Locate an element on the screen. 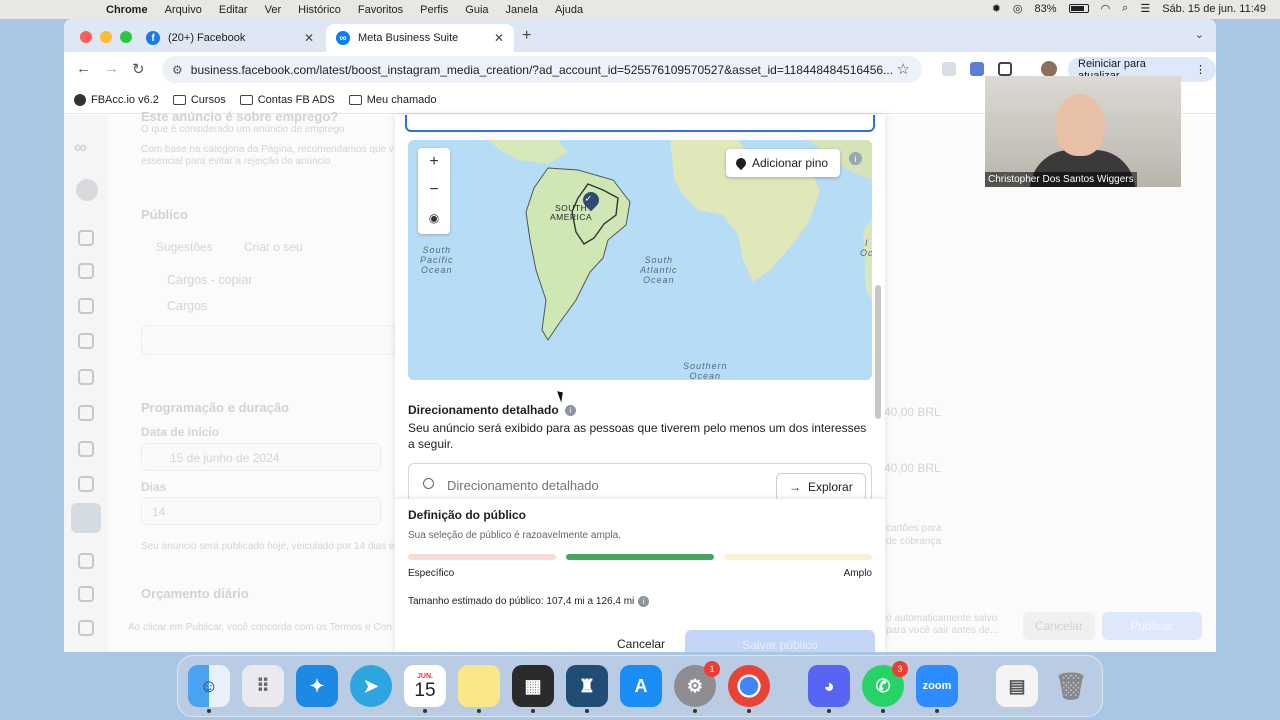 The width and height of the screenshot is (1280, 720). recent-document-icon: ▤ is located at coordinates (1017, 686).